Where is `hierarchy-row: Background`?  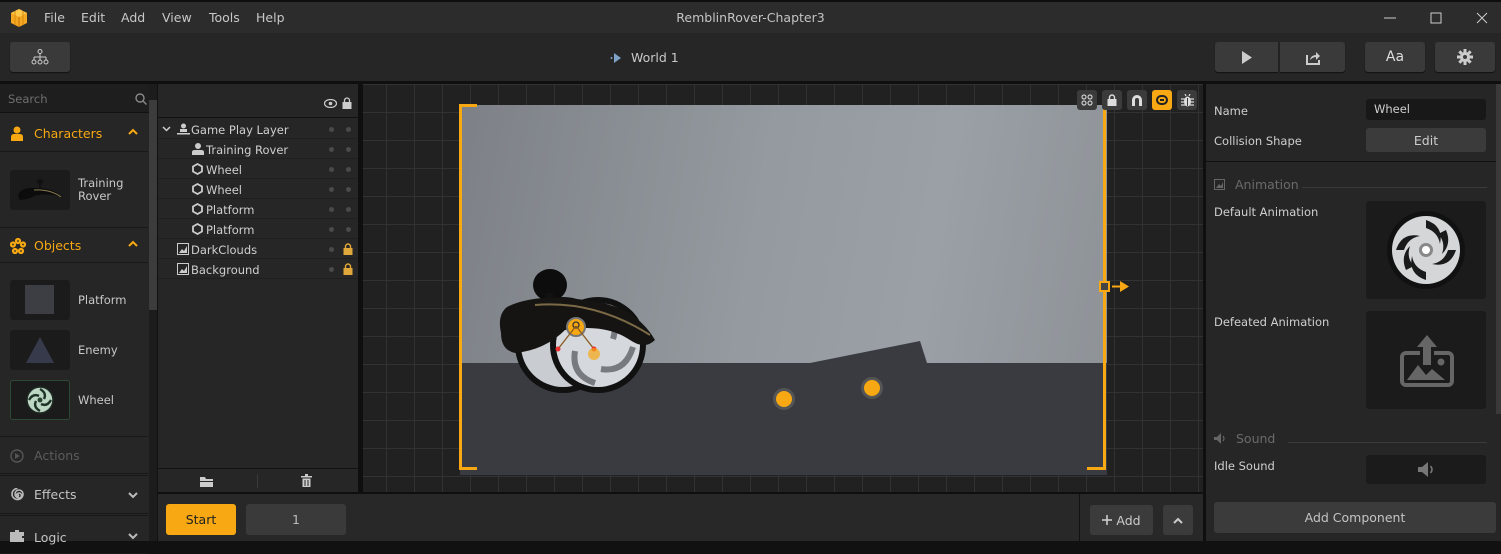
hierarchy-row: Background is located at coordinates (258, 269).